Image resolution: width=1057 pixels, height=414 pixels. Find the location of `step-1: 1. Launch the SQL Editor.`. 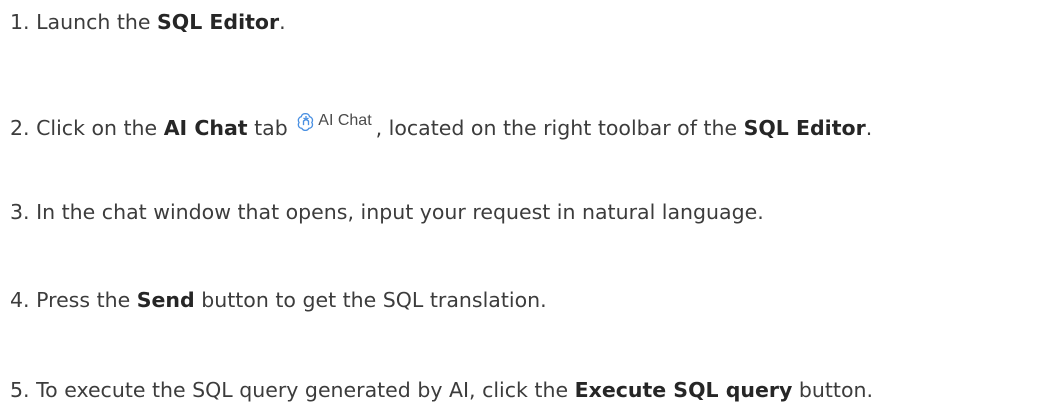

step-1: 1. Launch the SQL Editor. is located at coordinates (148, 22).